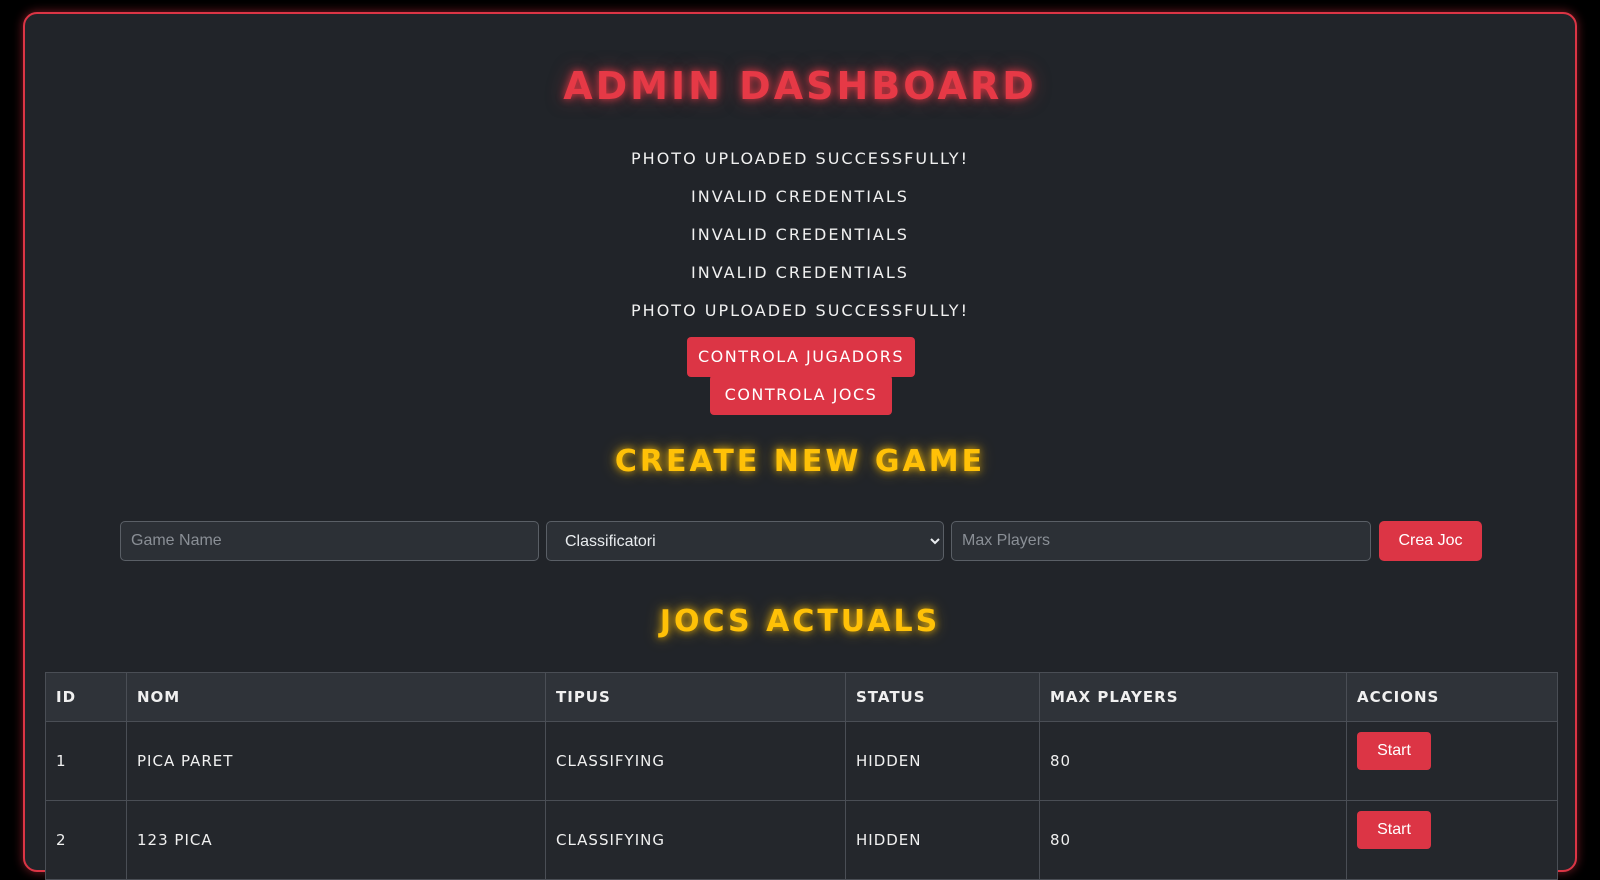  Describe the element at coordinates (1193, 697) in the screenshot. I see `column-header-max-players: Max Players` at that location.